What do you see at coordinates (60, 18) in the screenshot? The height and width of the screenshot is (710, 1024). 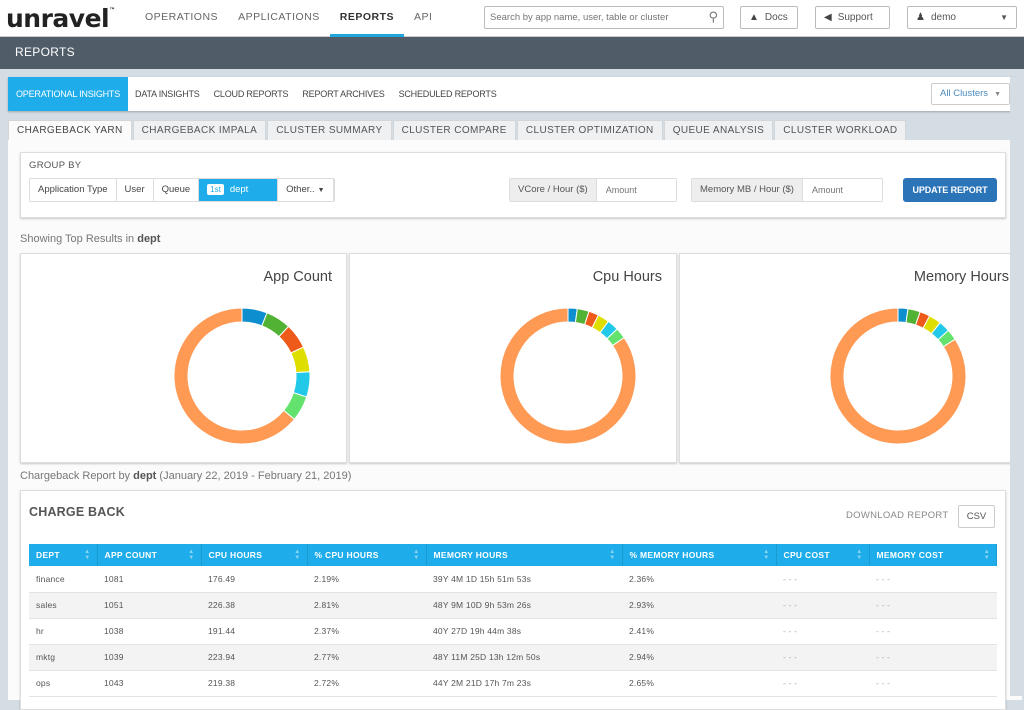 I see `unravel-logo: unravel™` at bounding box center [60, 18].